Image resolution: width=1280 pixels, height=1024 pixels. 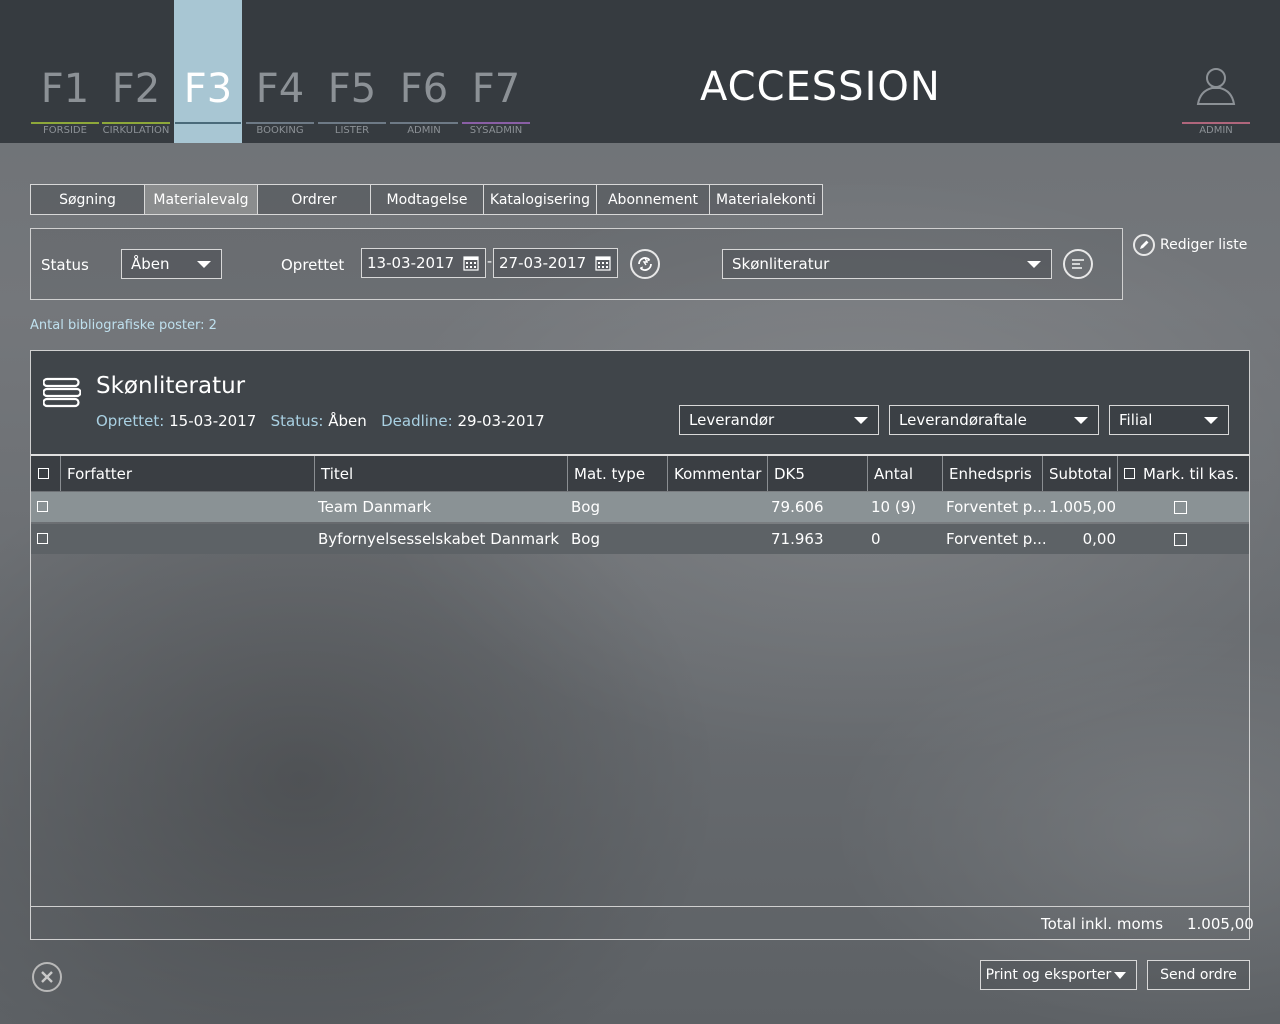 I want to click on send-order-button: Send ordre, so click(x=1198, y=975).